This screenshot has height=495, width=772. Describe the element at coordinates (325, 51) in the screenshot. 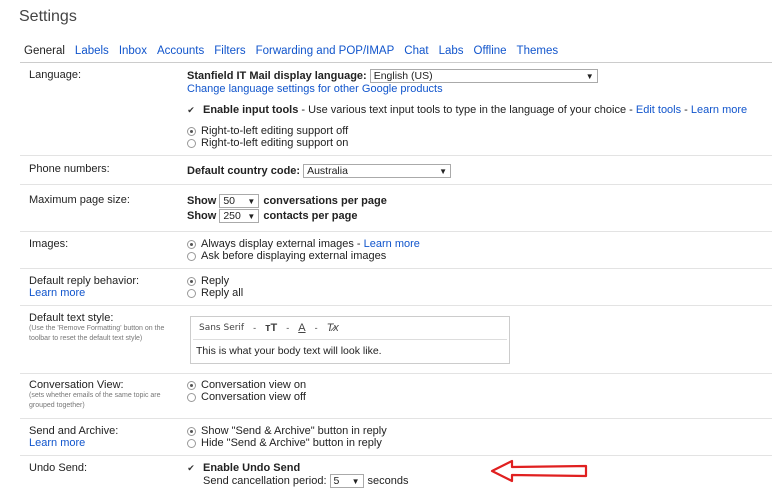

I see `tab-forwarding: Forwarding and POP/IMAP` at that location.